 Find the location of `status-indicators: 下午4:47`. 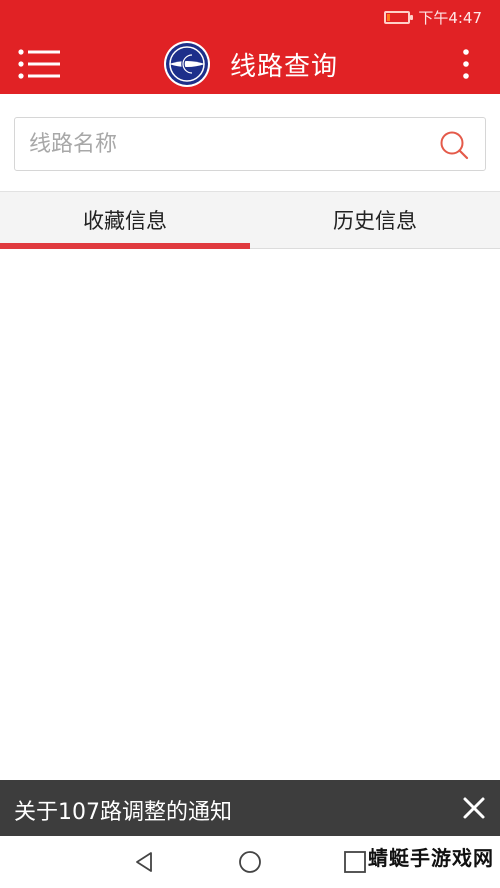

status-indicators: 下午4:47 is located at coordinates (433, 17).